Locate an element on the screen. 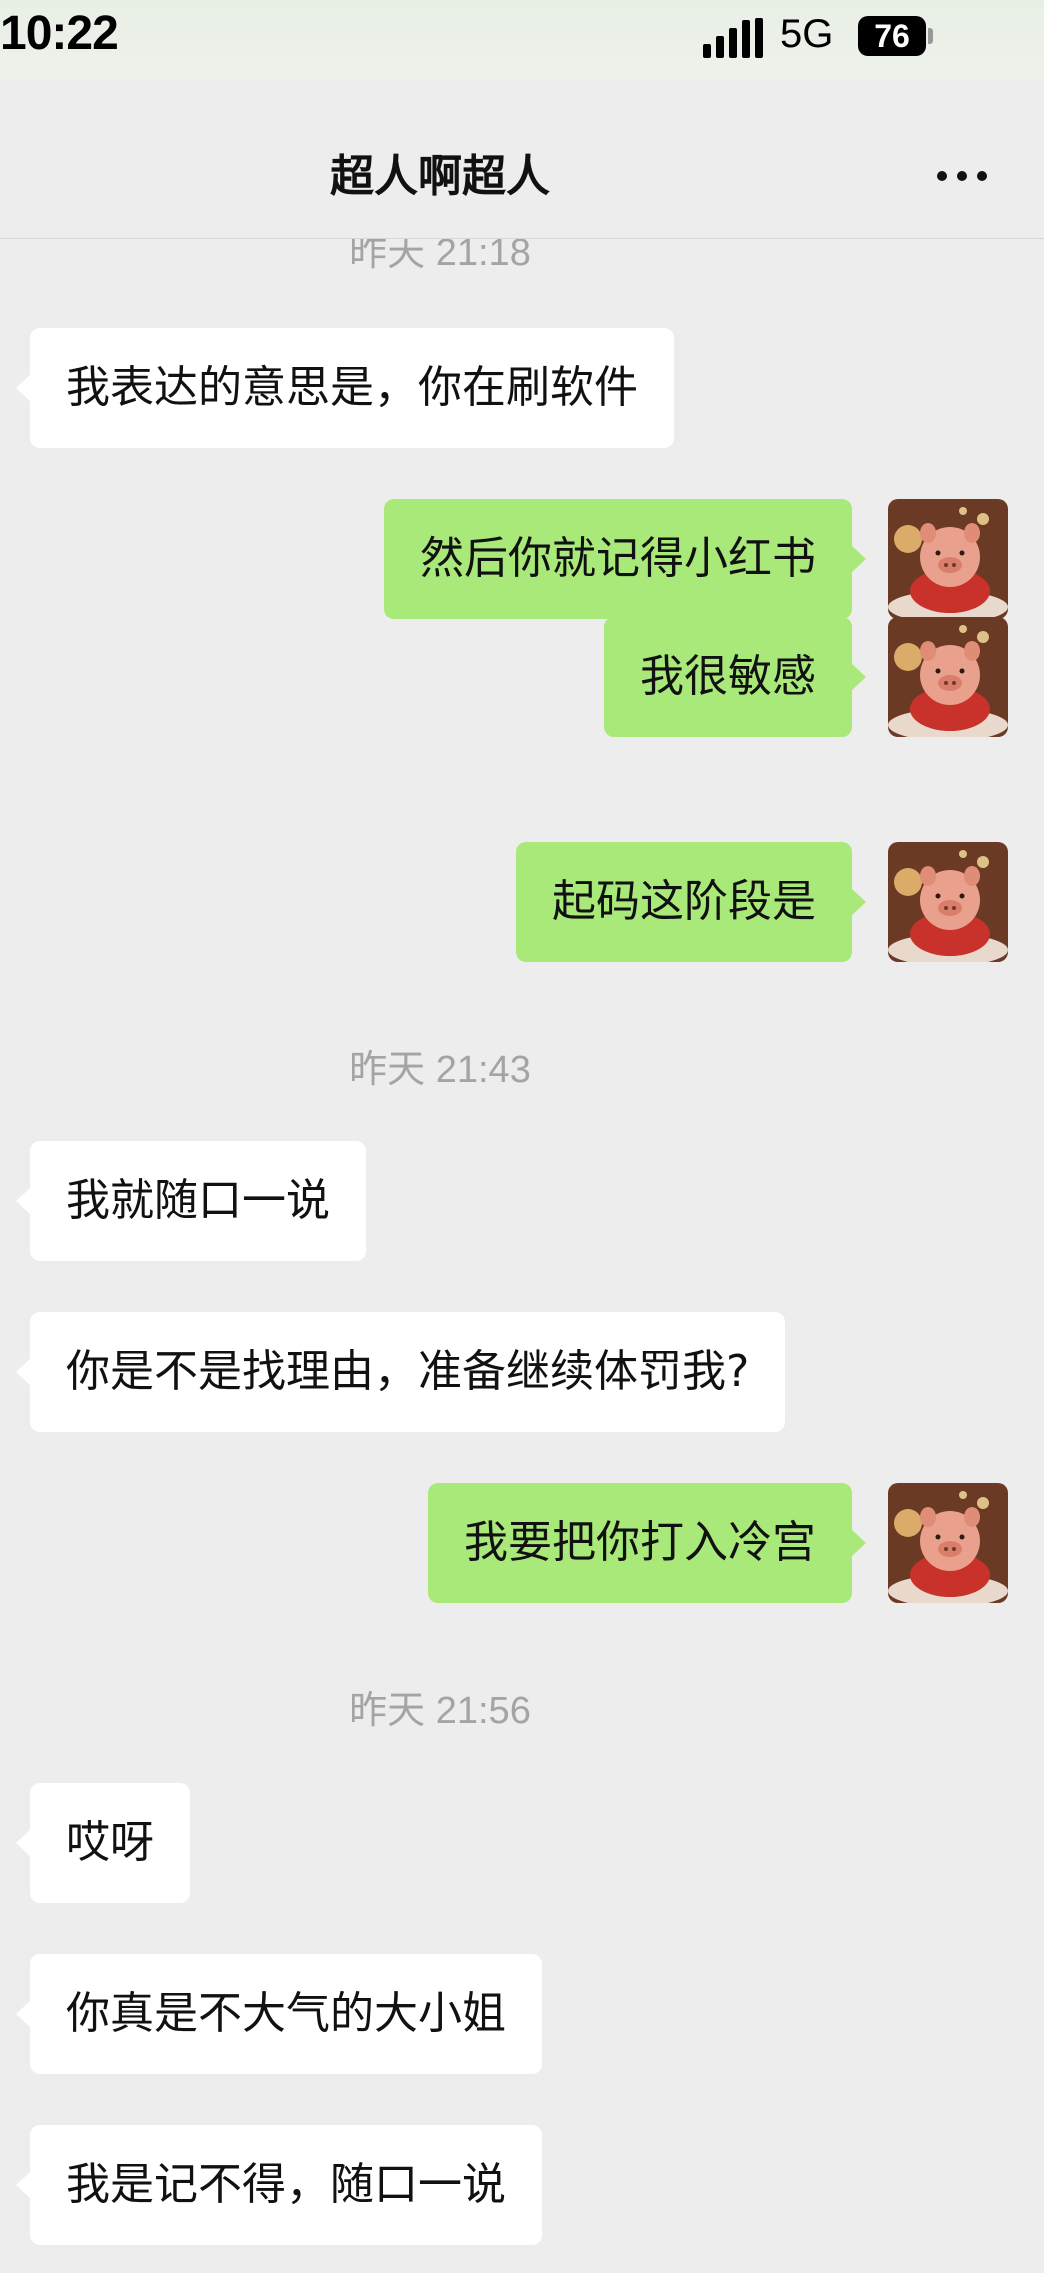 The height and width of the screenshot is (2273, 1044). network-type: 5G is located at coordinates (807, 34).